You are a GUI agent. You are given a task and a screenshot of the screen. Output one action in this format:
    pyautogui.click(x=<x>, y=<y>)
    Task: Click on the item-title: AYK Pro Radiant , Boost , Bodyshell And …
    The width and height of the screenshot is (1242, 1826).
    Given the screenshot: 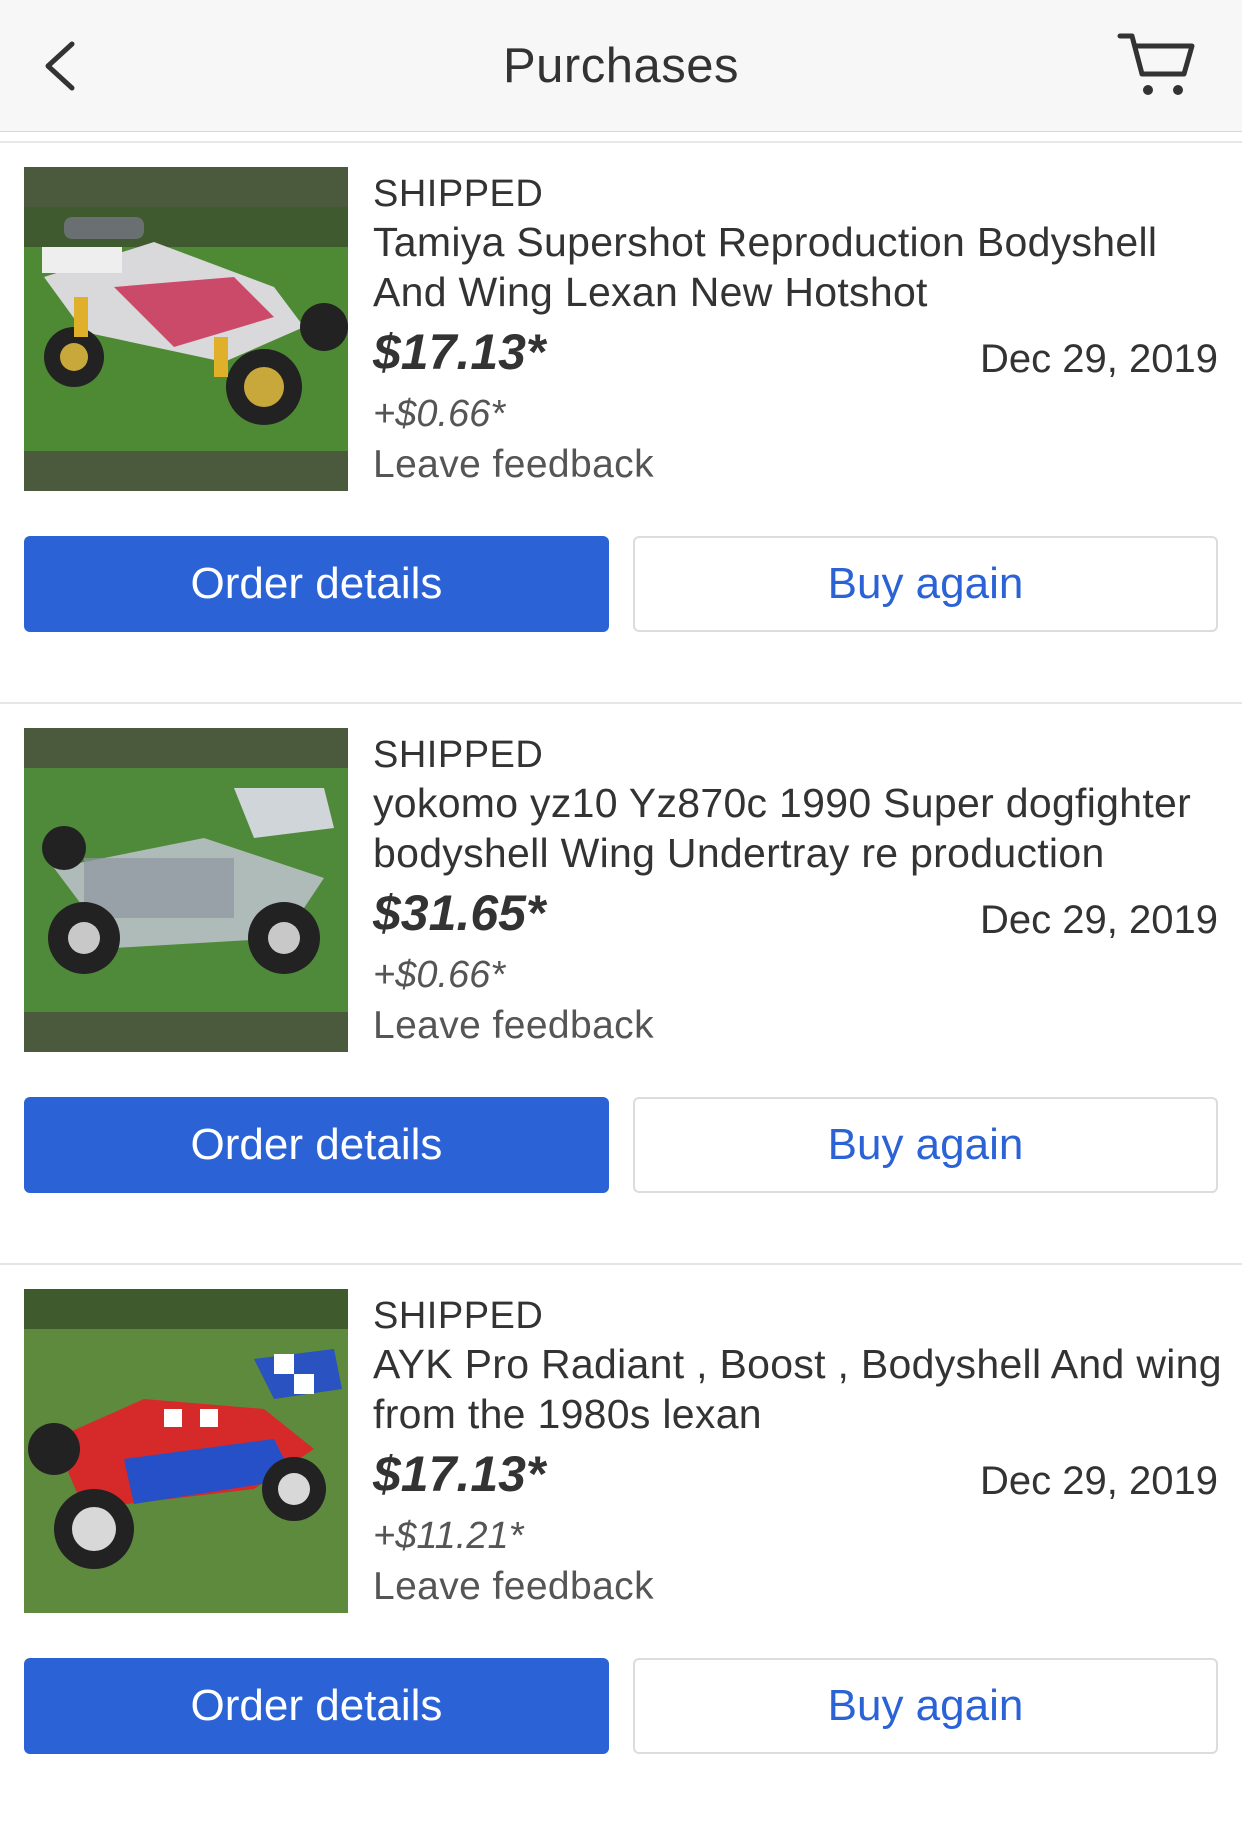 What is the action you would take?
    pyautogui.click(x=798, y=1389)
    